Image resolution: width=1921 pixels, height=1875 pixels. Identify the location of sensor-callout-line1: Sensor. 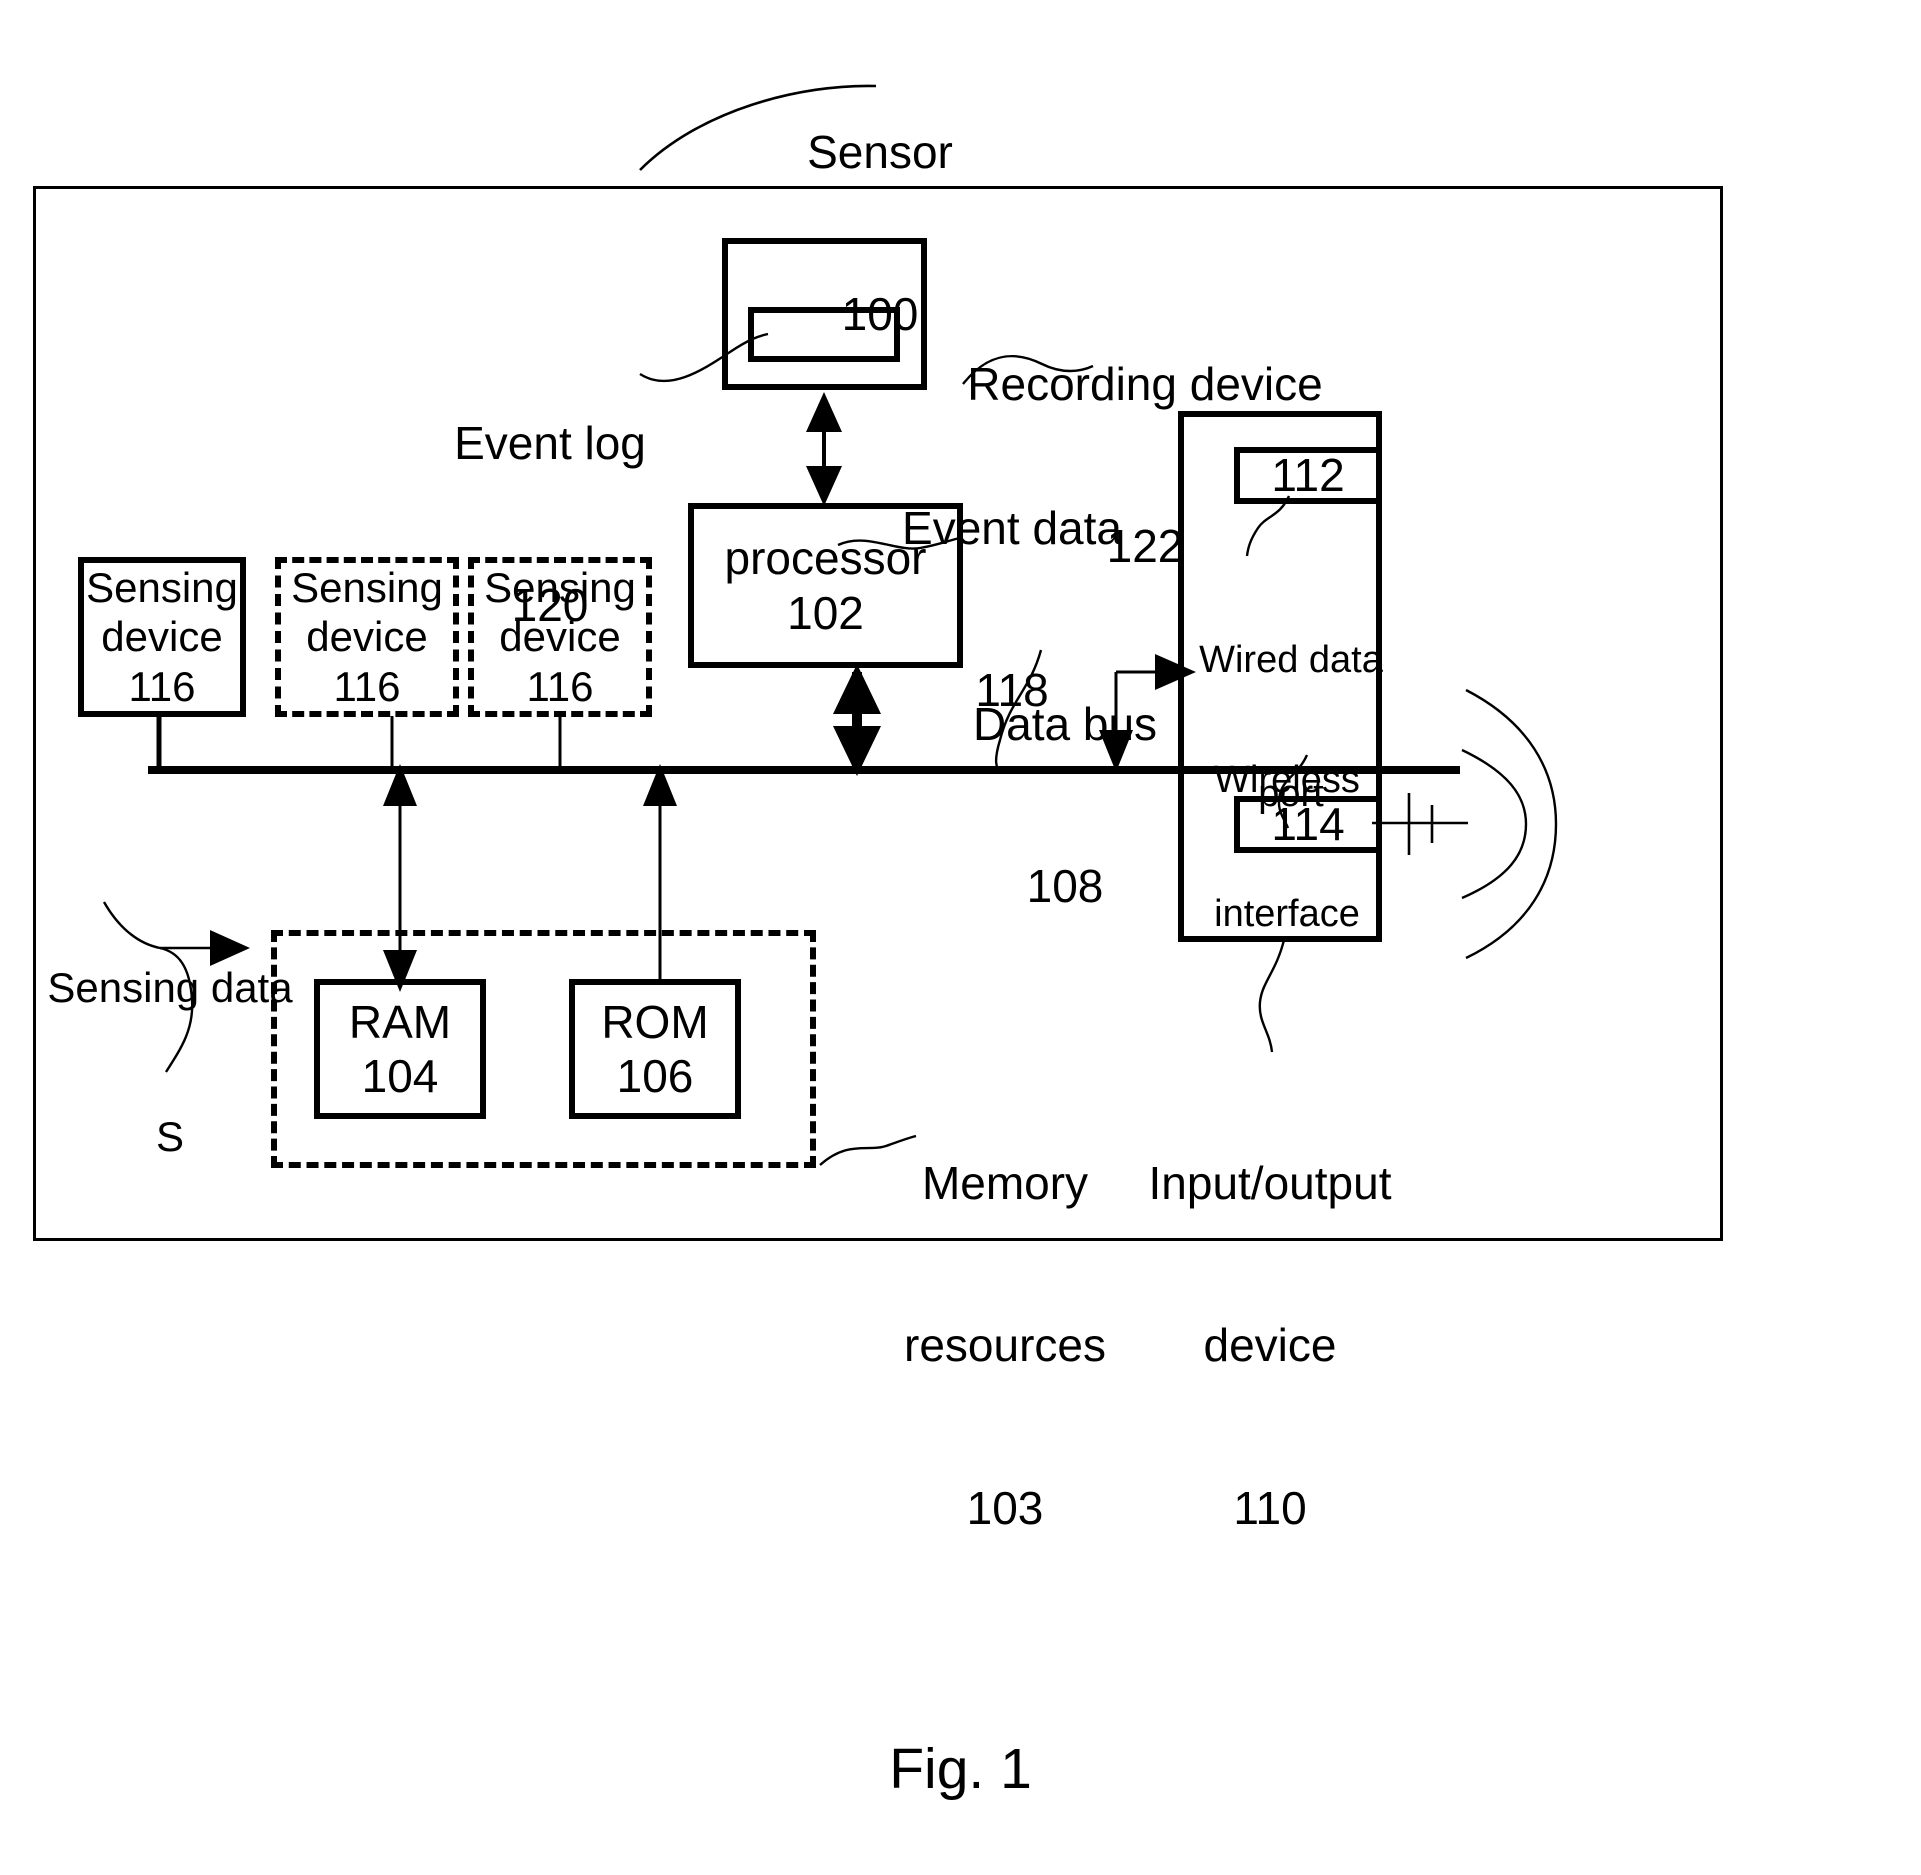
(880, 151).